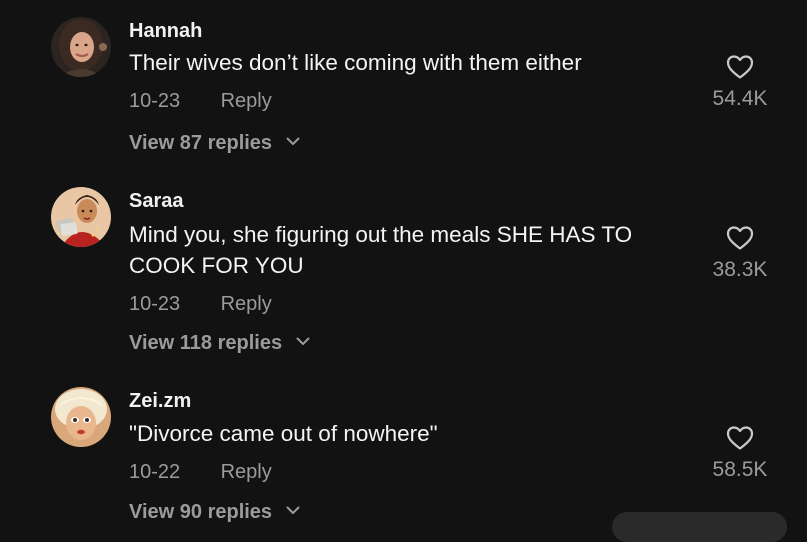  What do you see at coordinates (283, 433) in the screenshot?
I see `comment-text: "Divorce came out of nowhere"` at bounding box center [283, 433].